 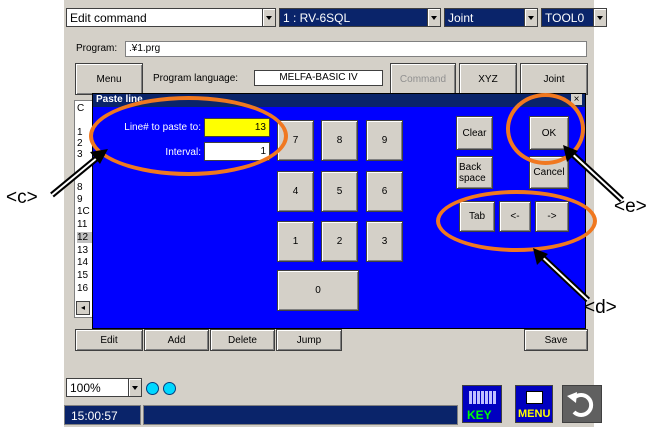 What do you see at coordinates (563, 276) in the screenshot?
I see `arrow-d-inner` at bounding box center [563, 276].